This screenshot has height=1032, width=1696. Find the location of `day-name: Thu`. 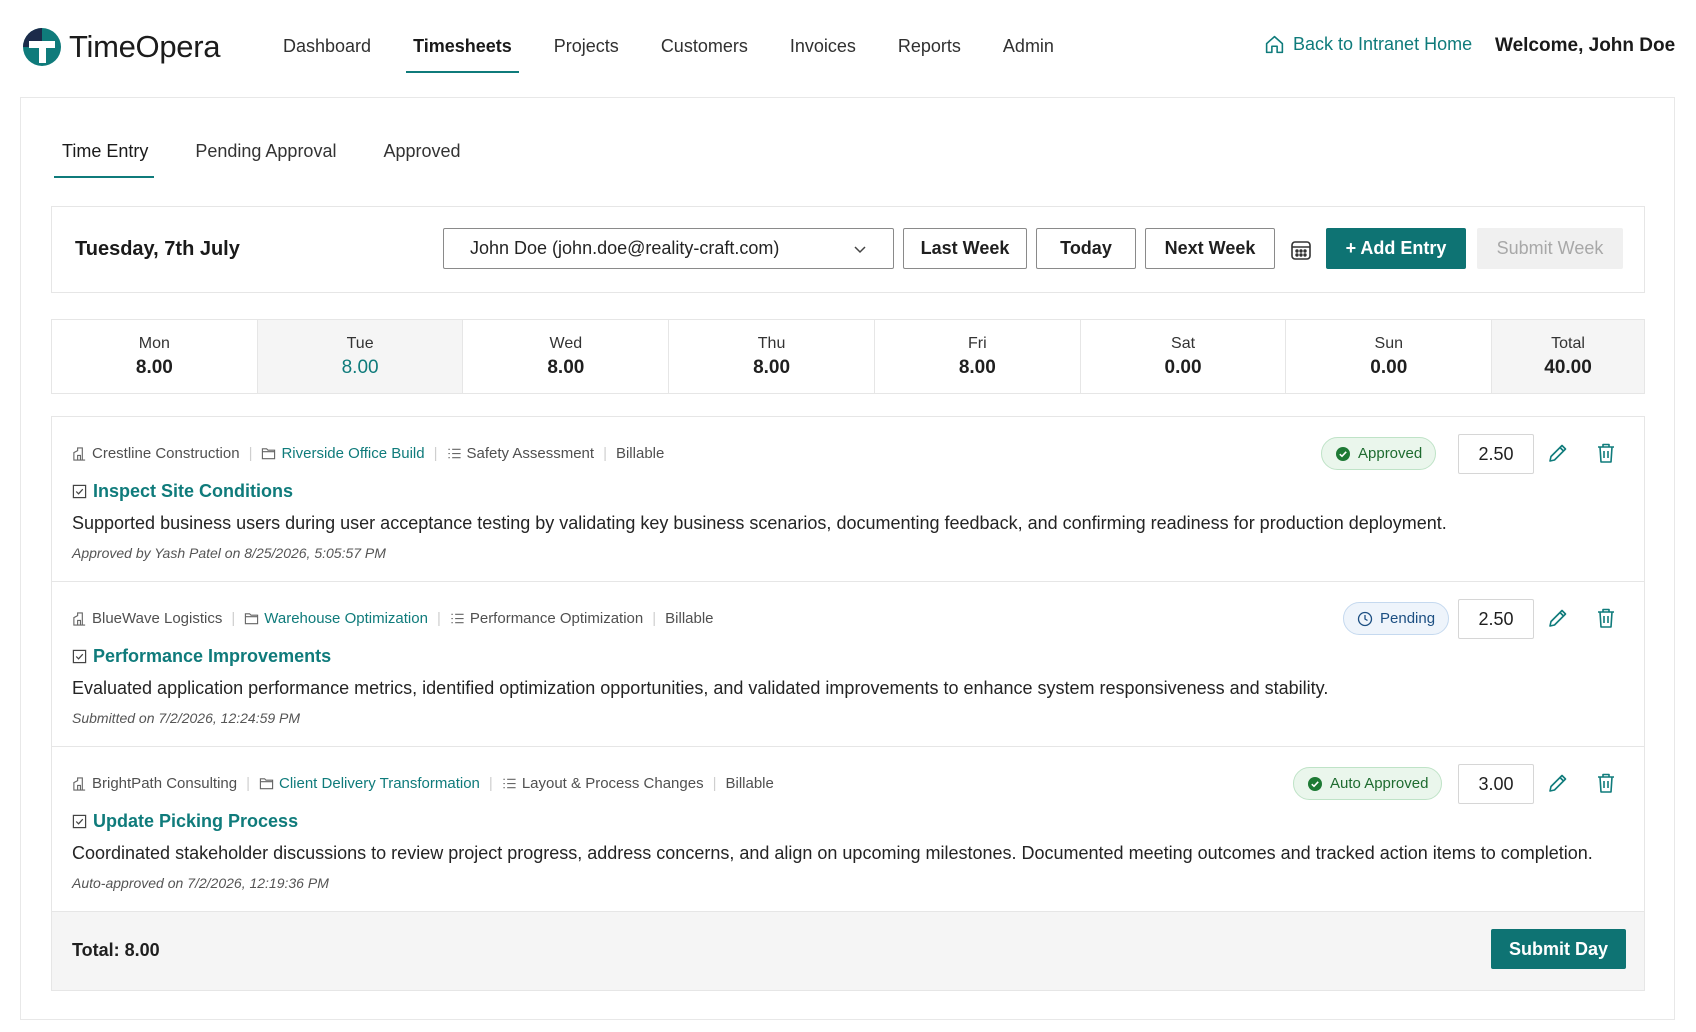

day-name: Thu is located at coordinates (771, 343).